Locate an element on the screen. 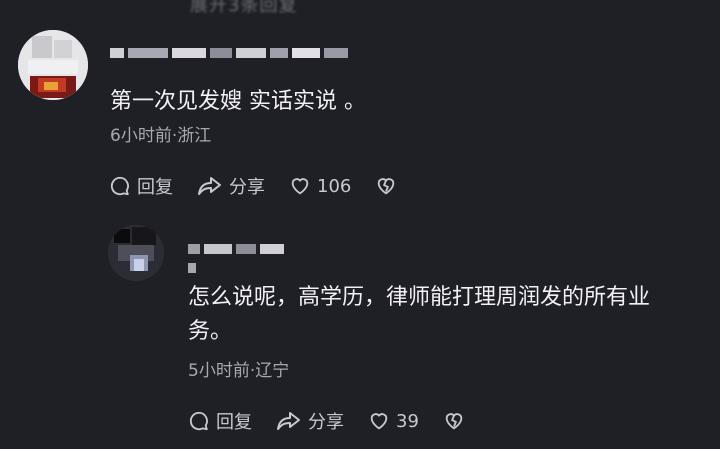 This screenshot has height=449, width=720. reply-actions: 回复 分享 39 is located at coordinates (341, 421).